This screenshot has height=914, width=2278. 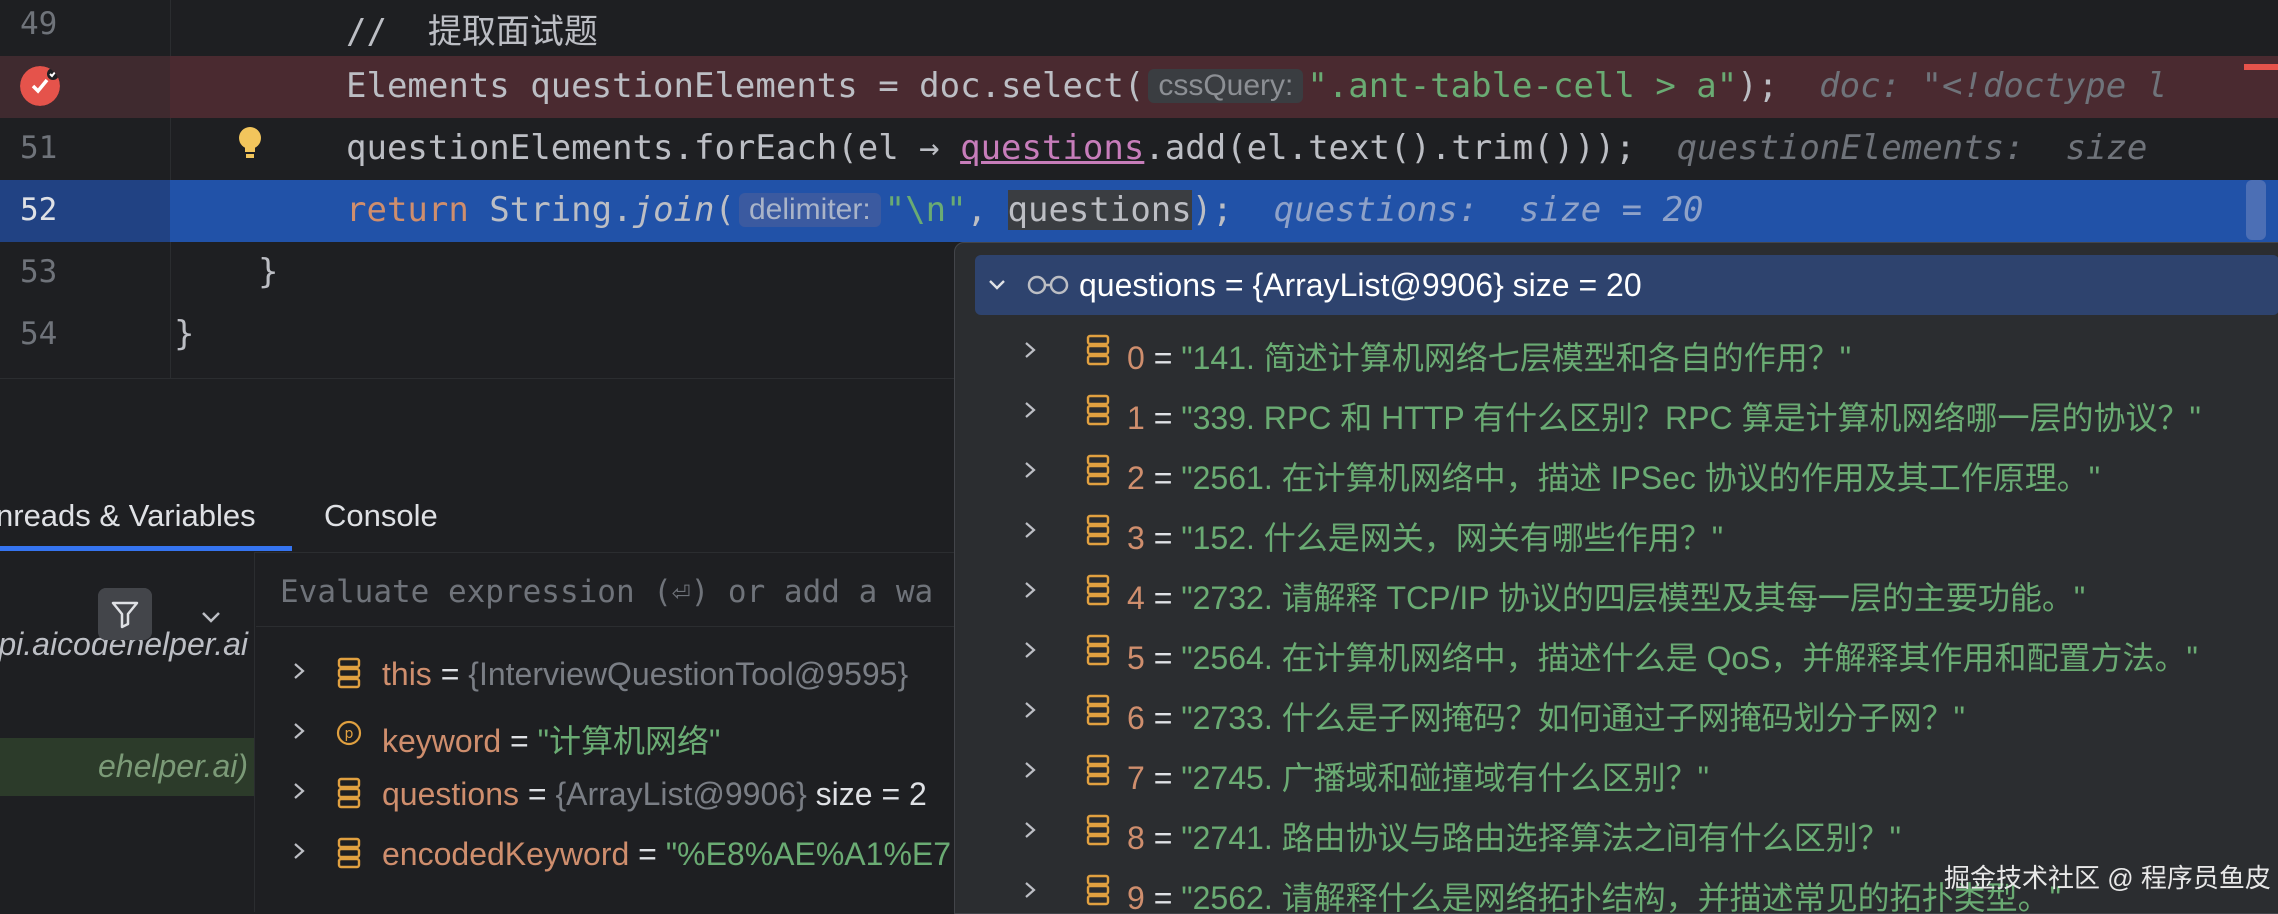 What do you see at coordinates (1136, 478) in the screenshot?
I see `item-index: 2` at bounding box center [1136, 478].